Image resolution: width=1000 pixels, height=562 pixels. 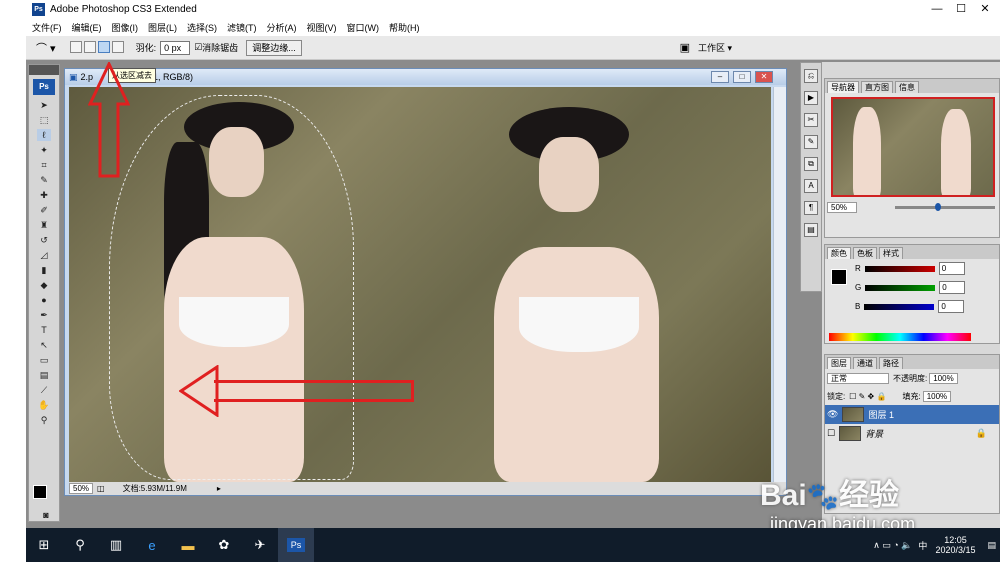 I want to click on start-button-icon: ⊞, so click(x=44, y=545).